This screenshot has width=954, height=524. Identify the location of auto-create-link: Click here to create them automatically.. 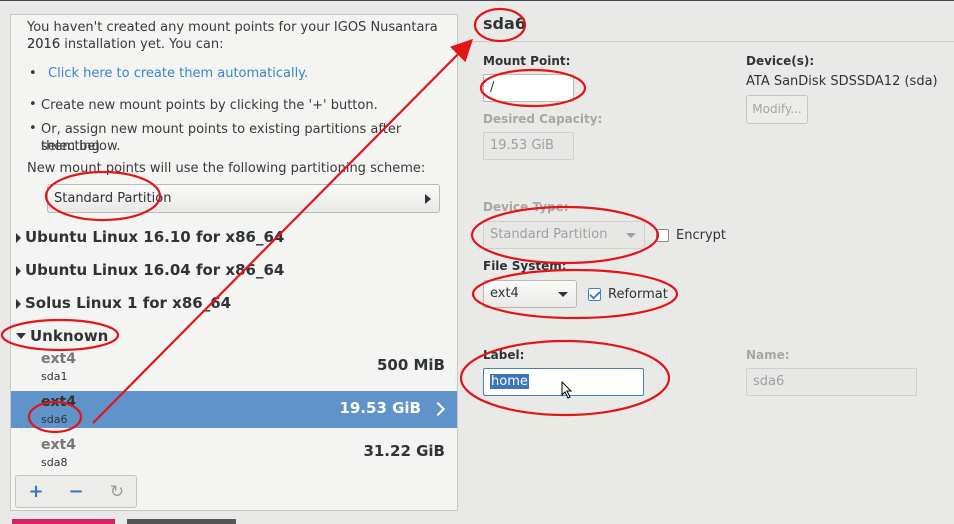
(178, 73).